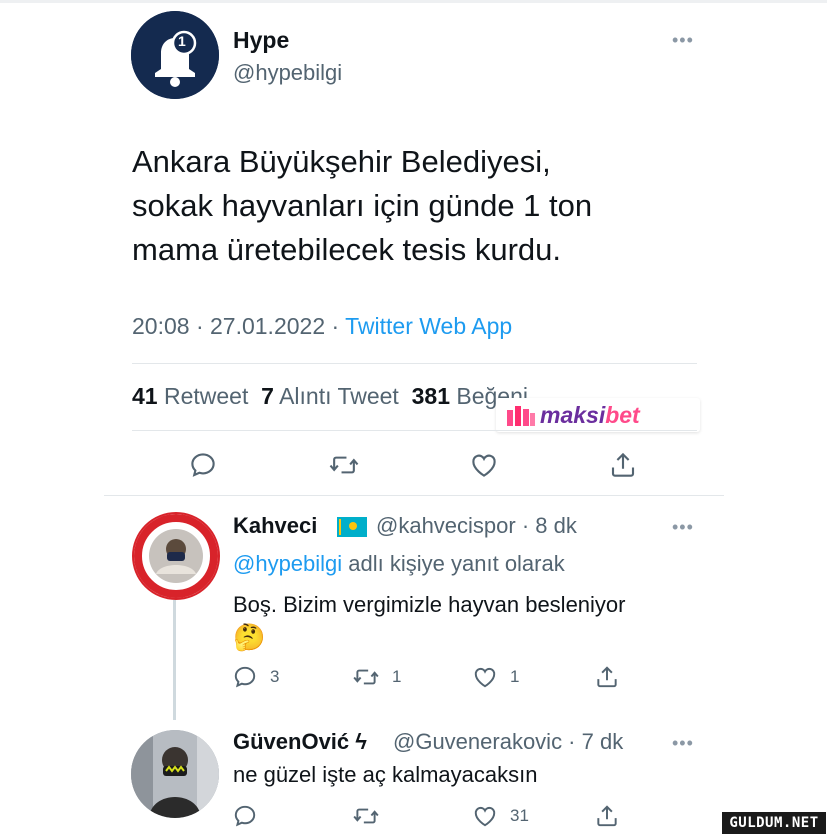  I want to click on reply-author-name: GüvenOvić ϟ, so click(300, 742).